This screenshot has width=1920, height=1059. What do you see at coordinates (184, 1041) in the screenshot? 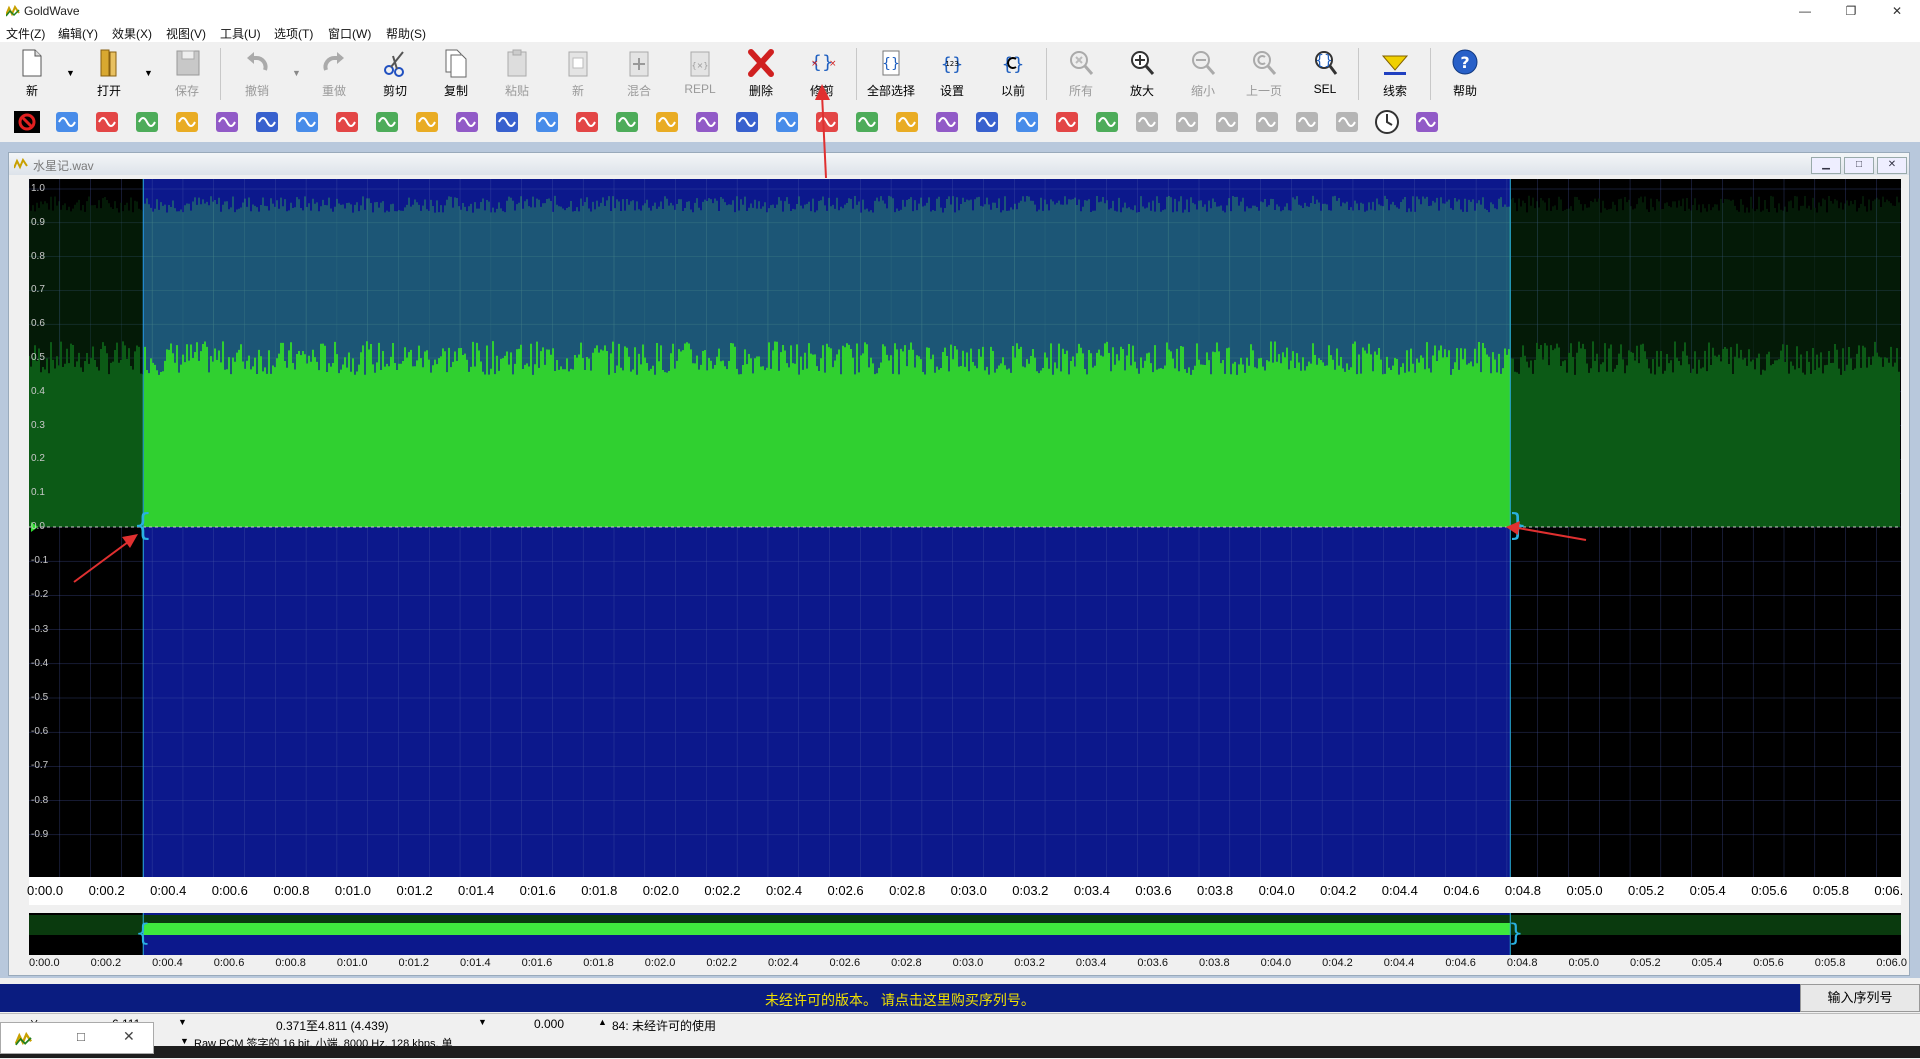
I see `format-dropdown-icon: ▼` at bounding box center [184, 1041].